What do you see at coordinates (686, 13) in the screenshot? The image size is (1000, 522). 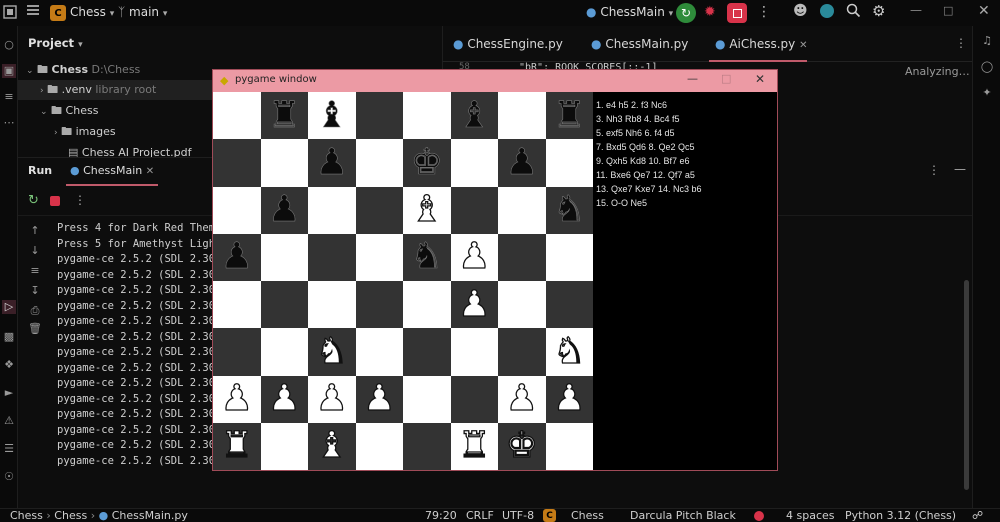 I see `rerun-button: ↻` at bounding box center [686, 13].